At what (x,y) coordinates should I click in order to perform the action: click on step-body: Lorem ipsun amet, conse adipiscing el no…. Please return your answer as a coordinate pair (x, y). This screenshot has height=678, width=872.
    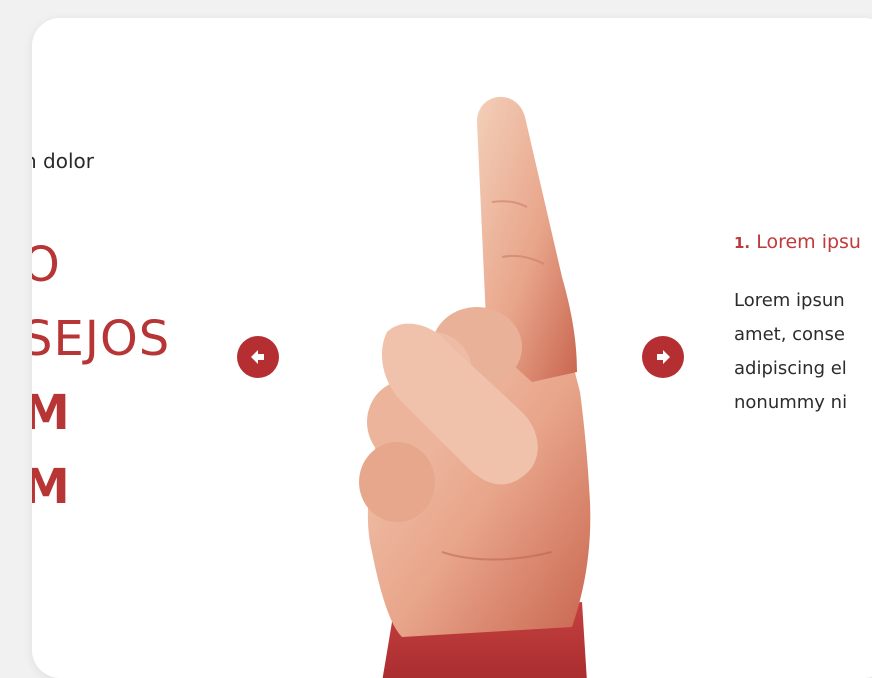
    Looking at the image, I should click on (803, 352).